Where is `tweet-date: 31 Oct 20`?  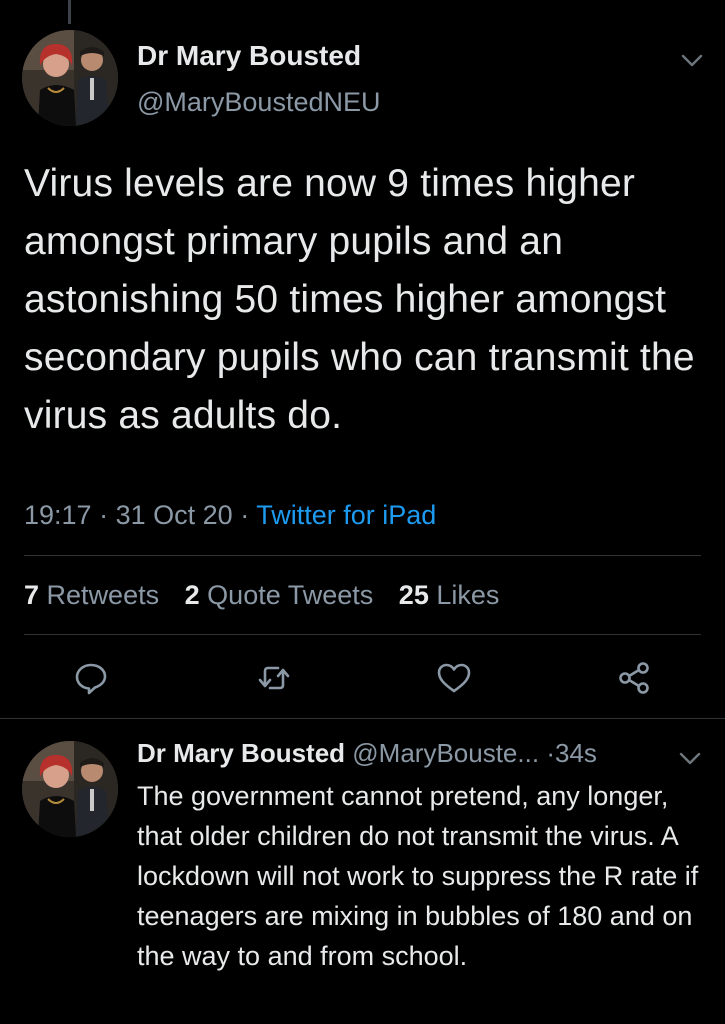
tweet-date: 31 Oct 20 is located at coordinates (174, 515).